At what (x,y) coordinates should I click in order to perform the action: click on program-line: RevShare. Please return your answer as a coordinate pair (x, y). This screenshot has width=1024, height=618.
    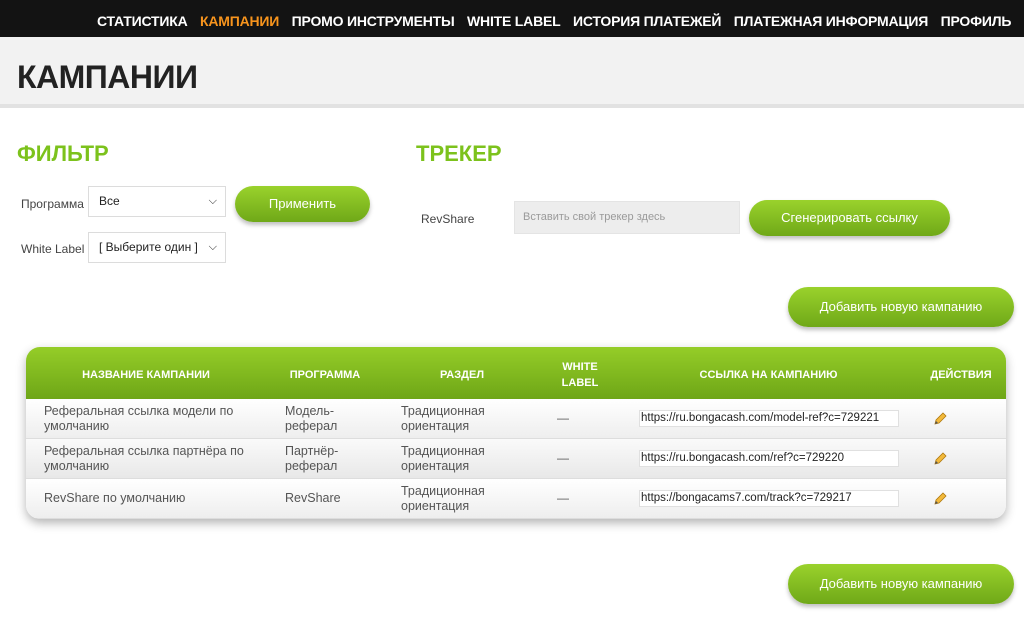
    Looking at the image, I should click on (313, 498).